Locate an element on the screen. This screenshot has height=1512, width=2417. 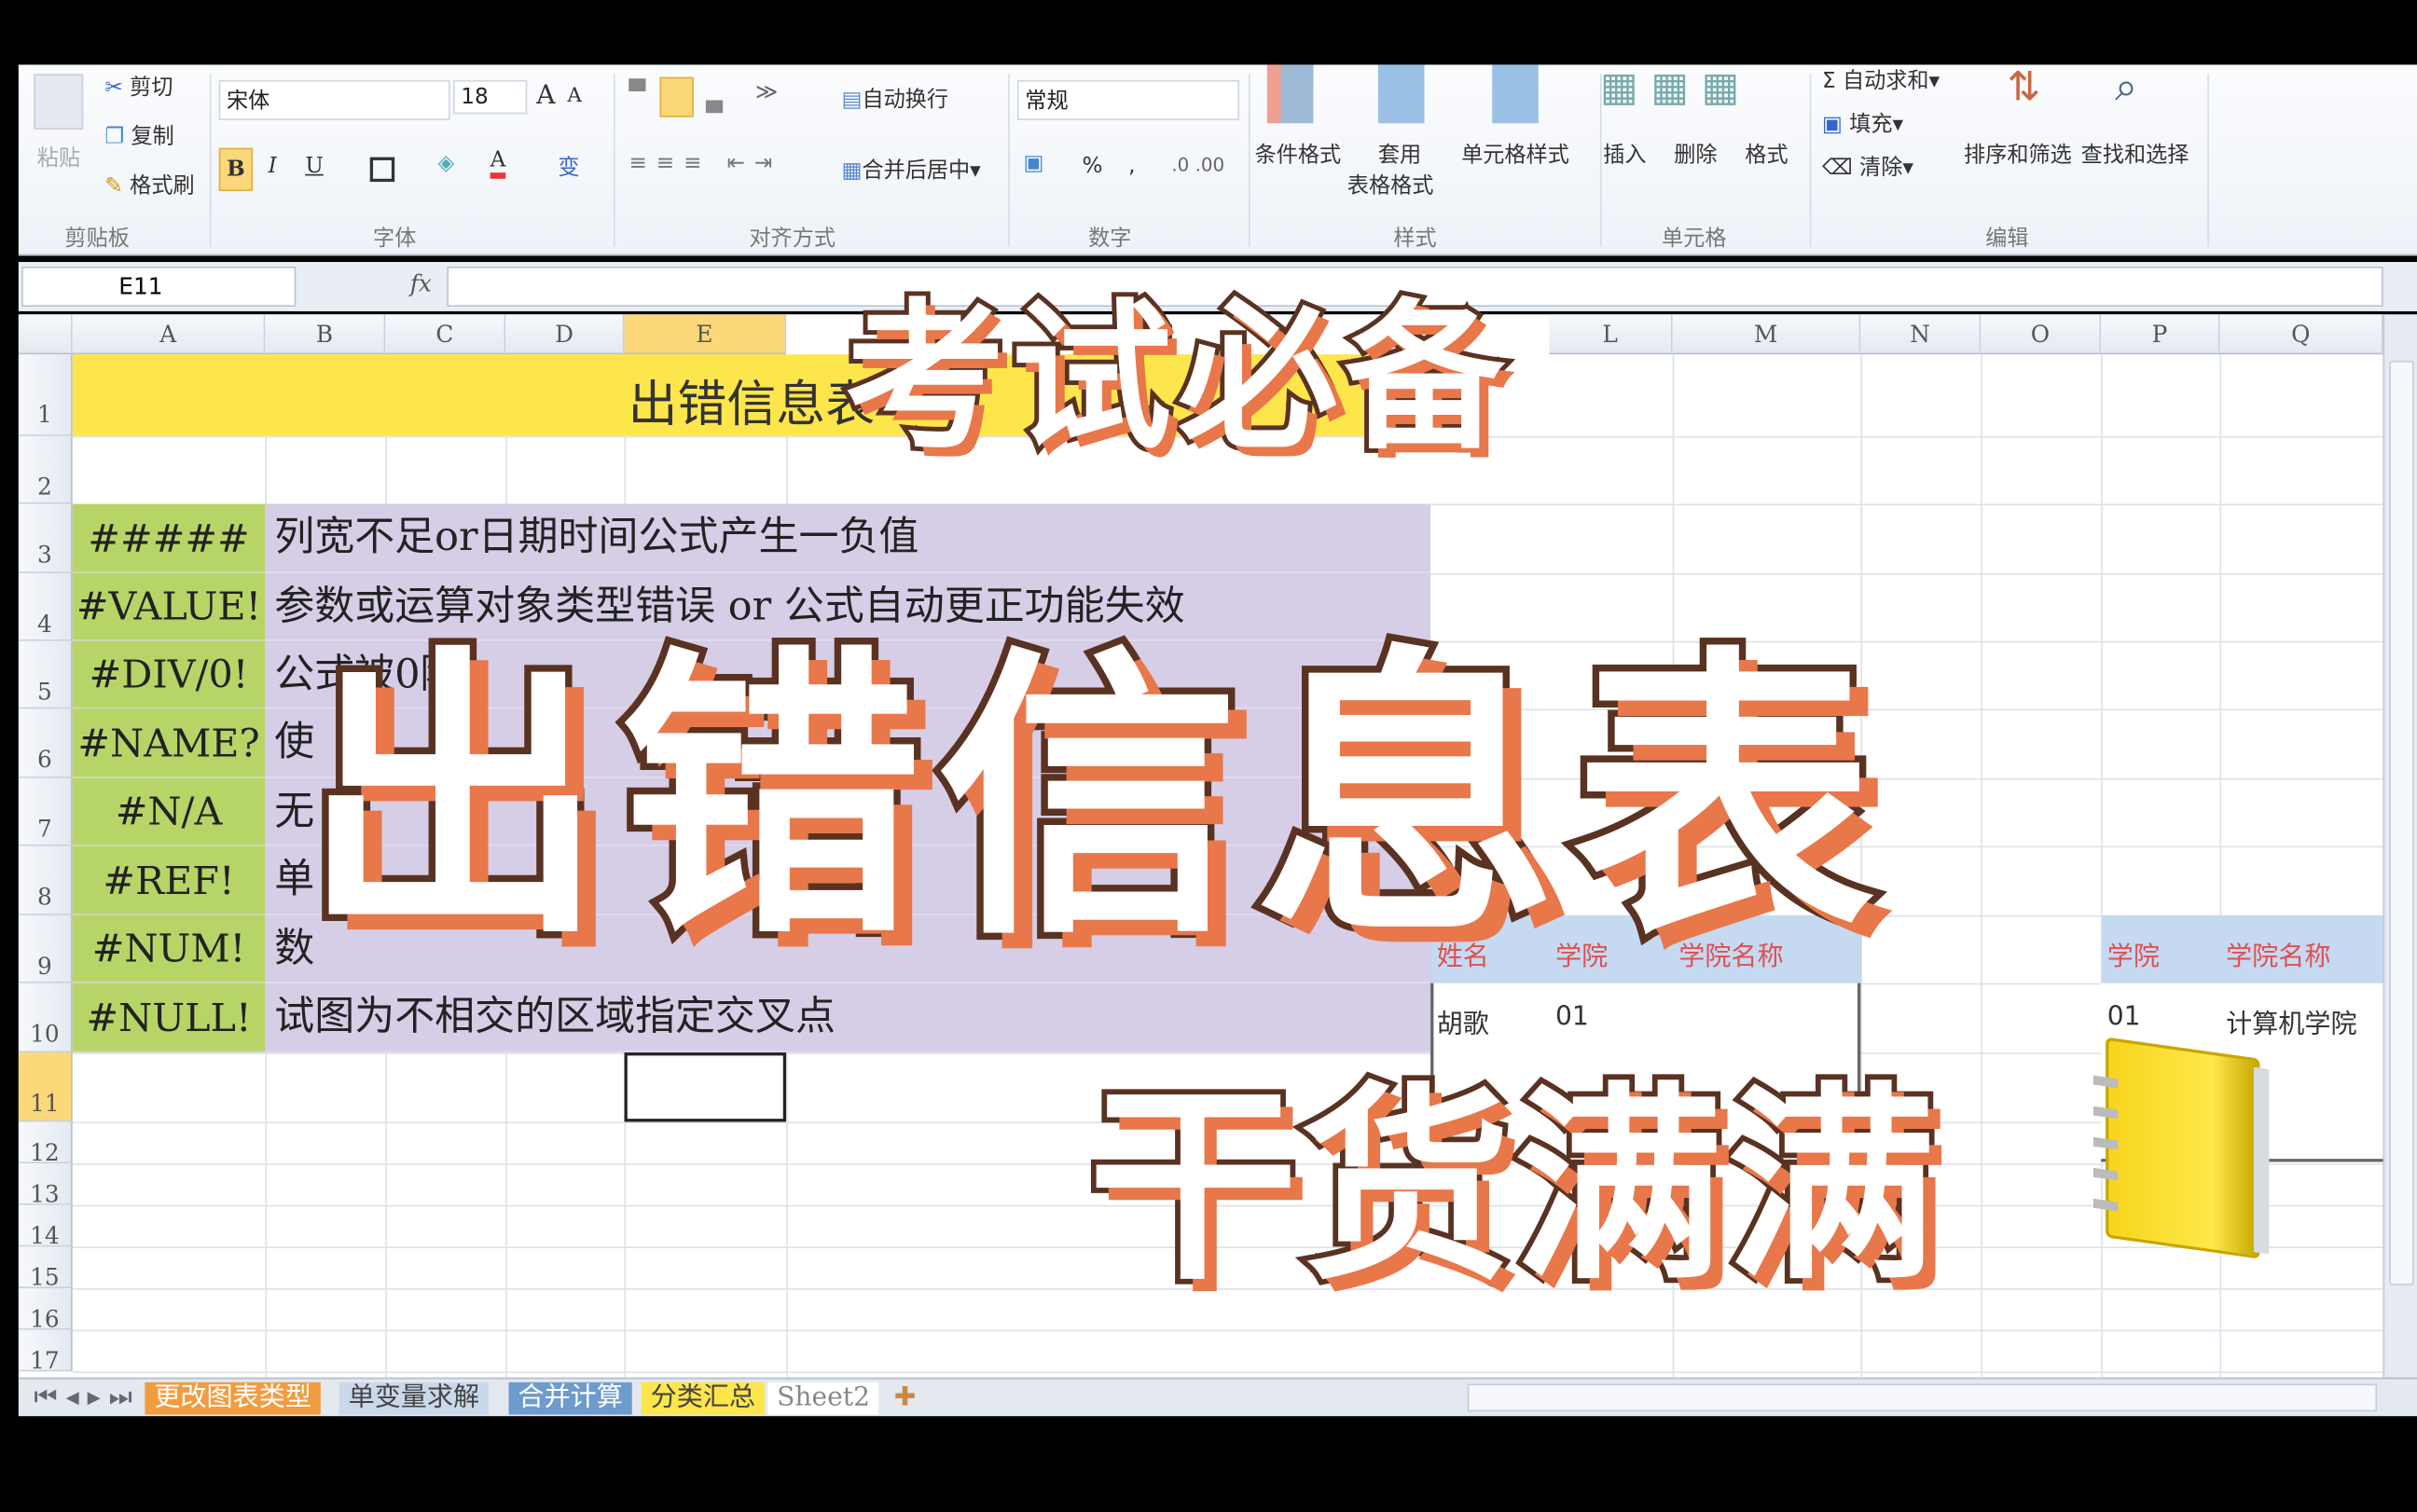
name-box: E11 is located at coordinates (158, 287).